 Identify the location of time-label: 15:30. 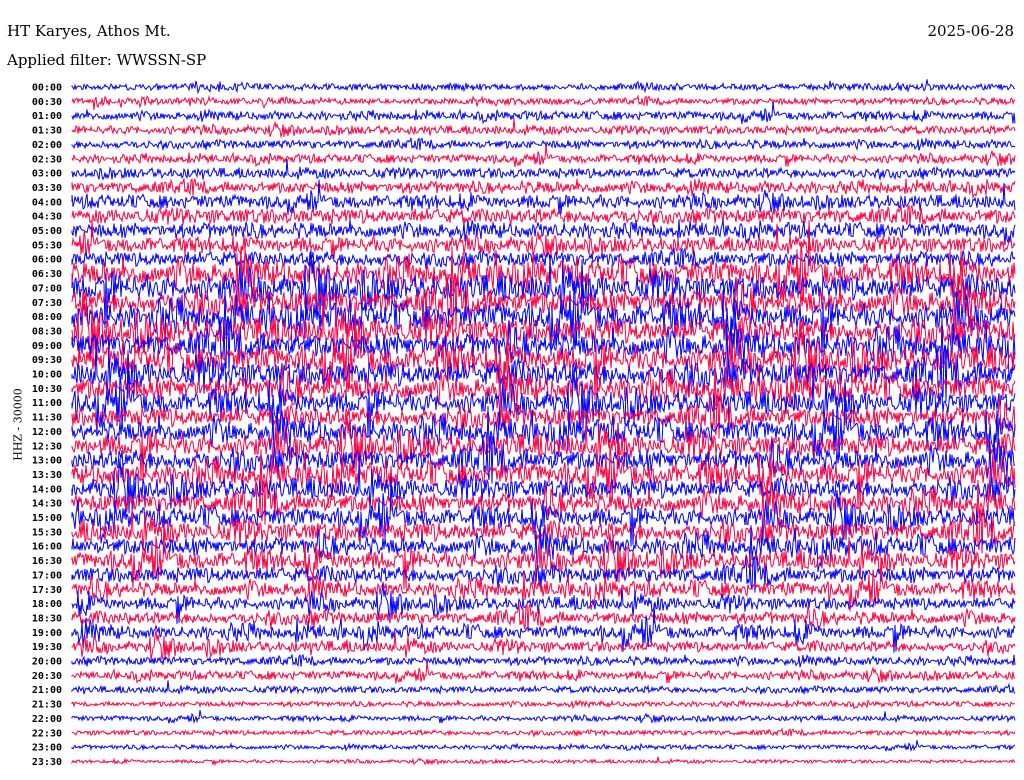
(47, 532).